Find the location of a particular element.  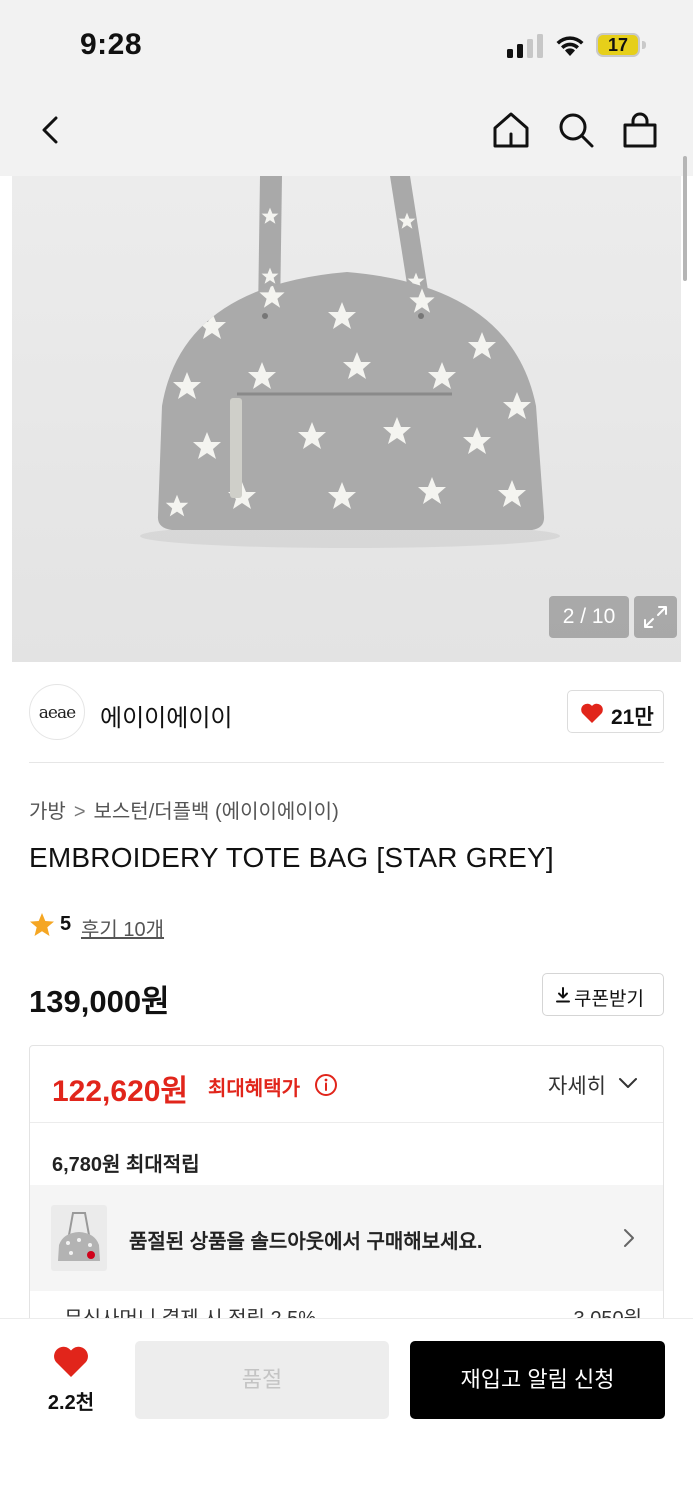

expand-image-button is located at coordinates (655, 617).